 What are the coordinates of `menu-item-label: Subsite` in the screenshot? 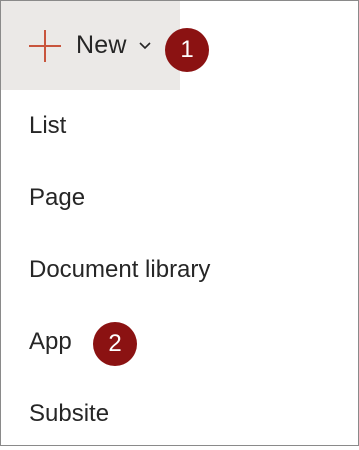 It's located at (69, 413).